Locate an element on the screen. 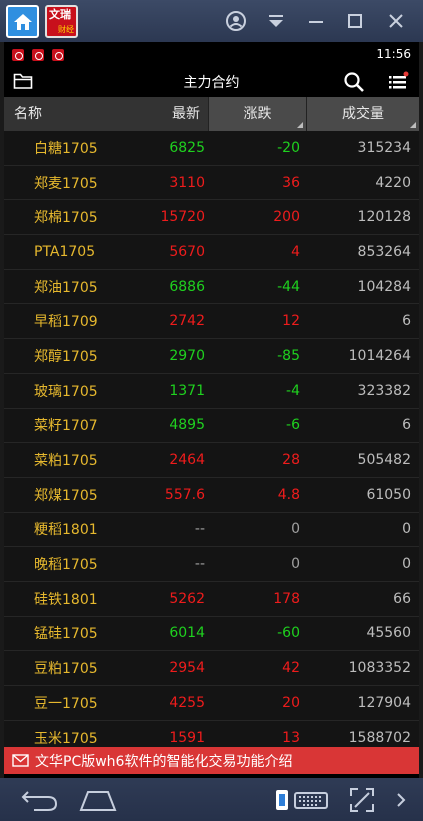 This screenshot has height=821, width=423. last-price: 2954 is located at coordinates (187, 668).